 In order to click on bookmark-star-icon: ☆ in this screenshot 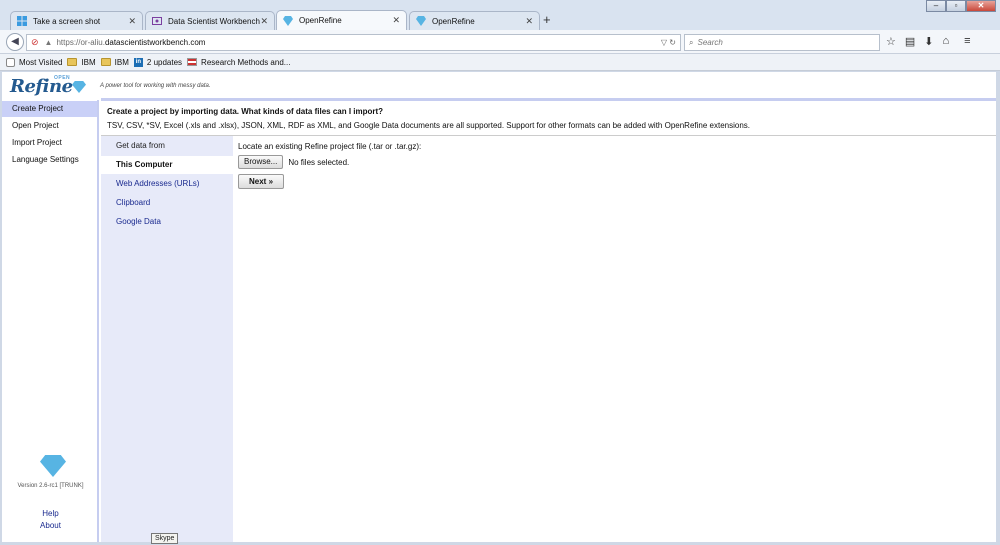, I will do `click(891, 41)`.